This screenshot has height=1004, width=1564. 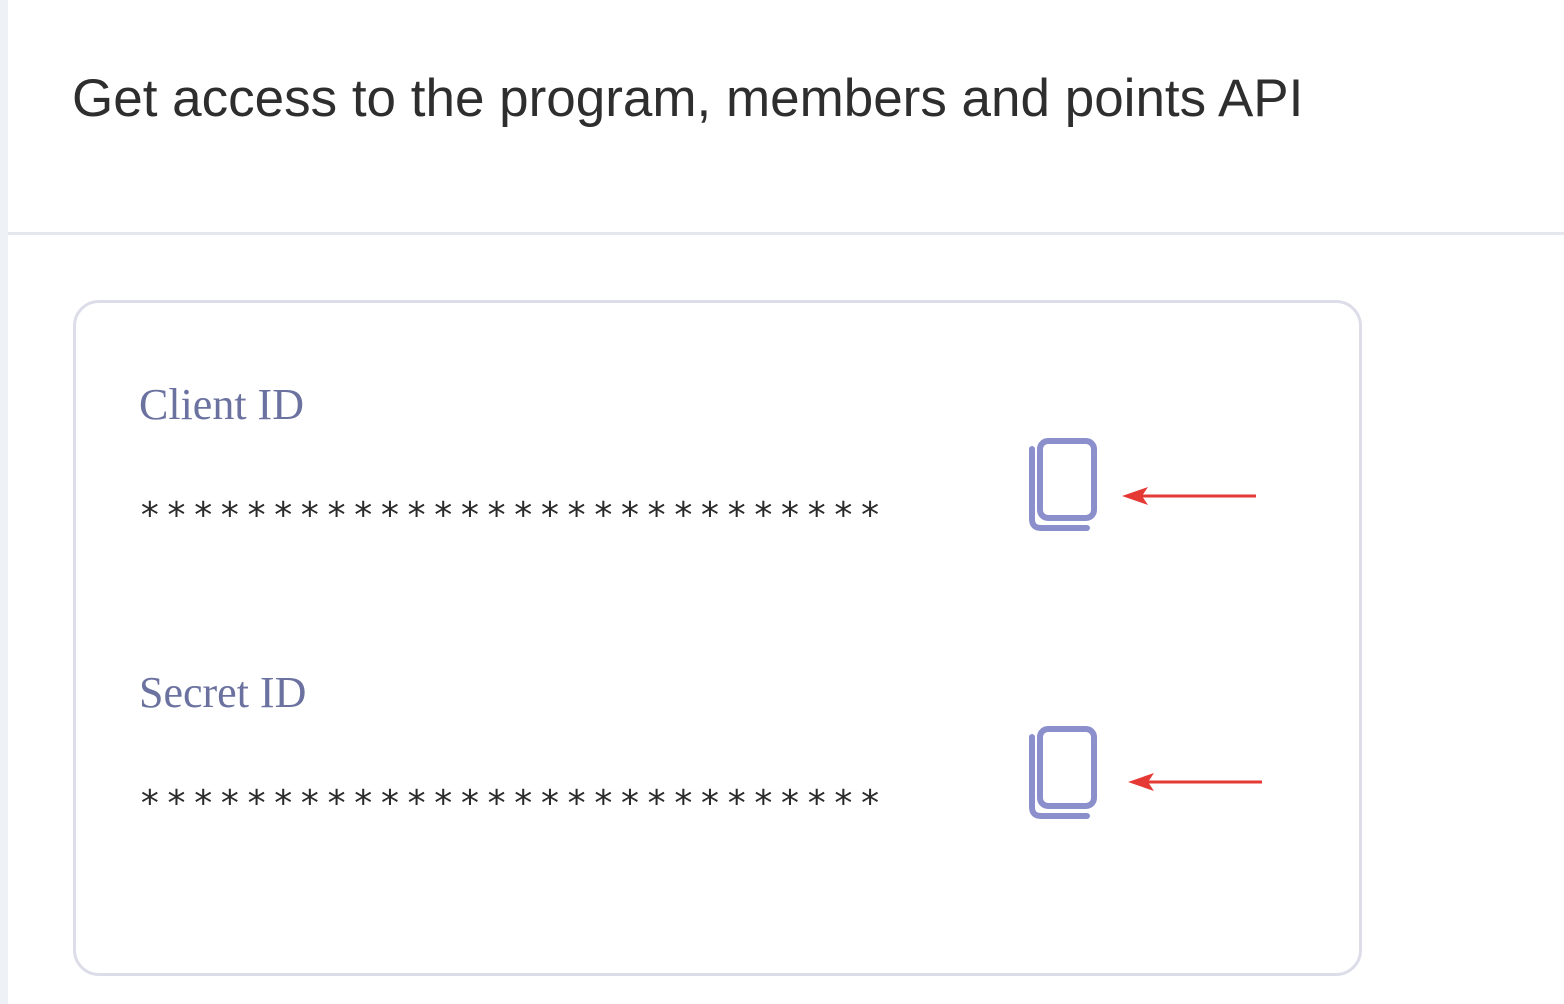 I want to click on secret-id-label: Secret ID, so click(x=223, y=692).